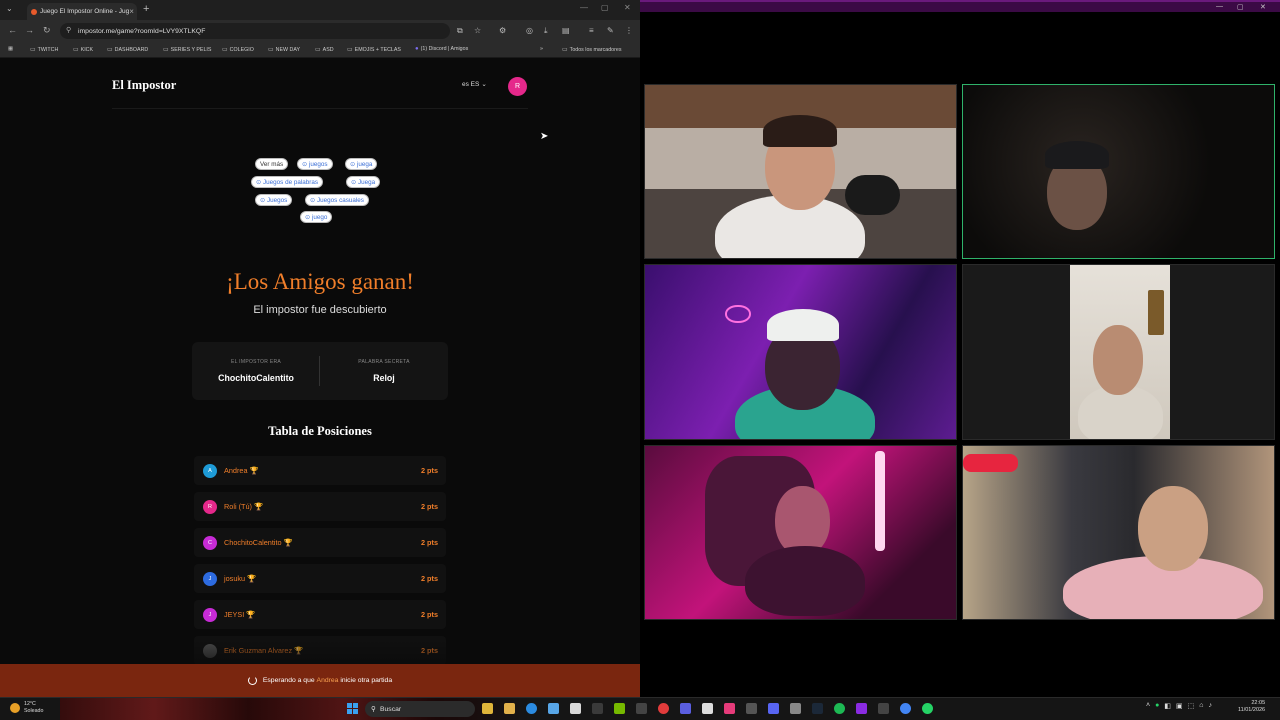 The width and height of the screenshot is (1280, 720). I want to click on scroll-fade, so click(320, 648).